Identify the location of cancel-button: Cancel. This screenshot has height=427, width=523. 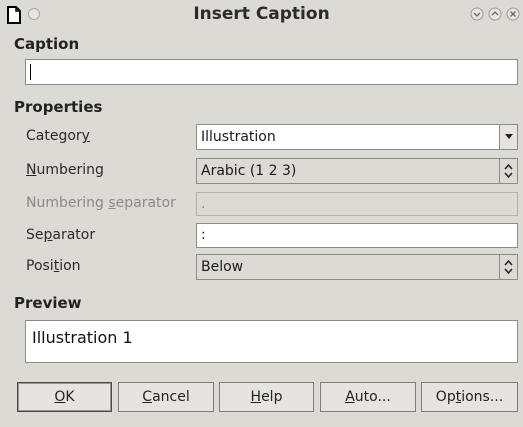
(166, 397).